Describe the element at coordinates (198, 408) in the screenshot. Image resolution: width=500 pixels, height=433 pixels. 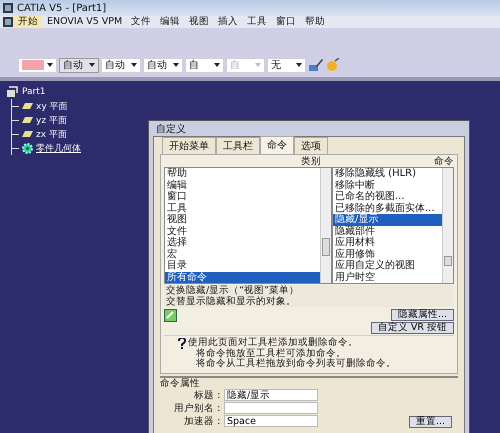
I see `field-label: 用户别名：` at that location.